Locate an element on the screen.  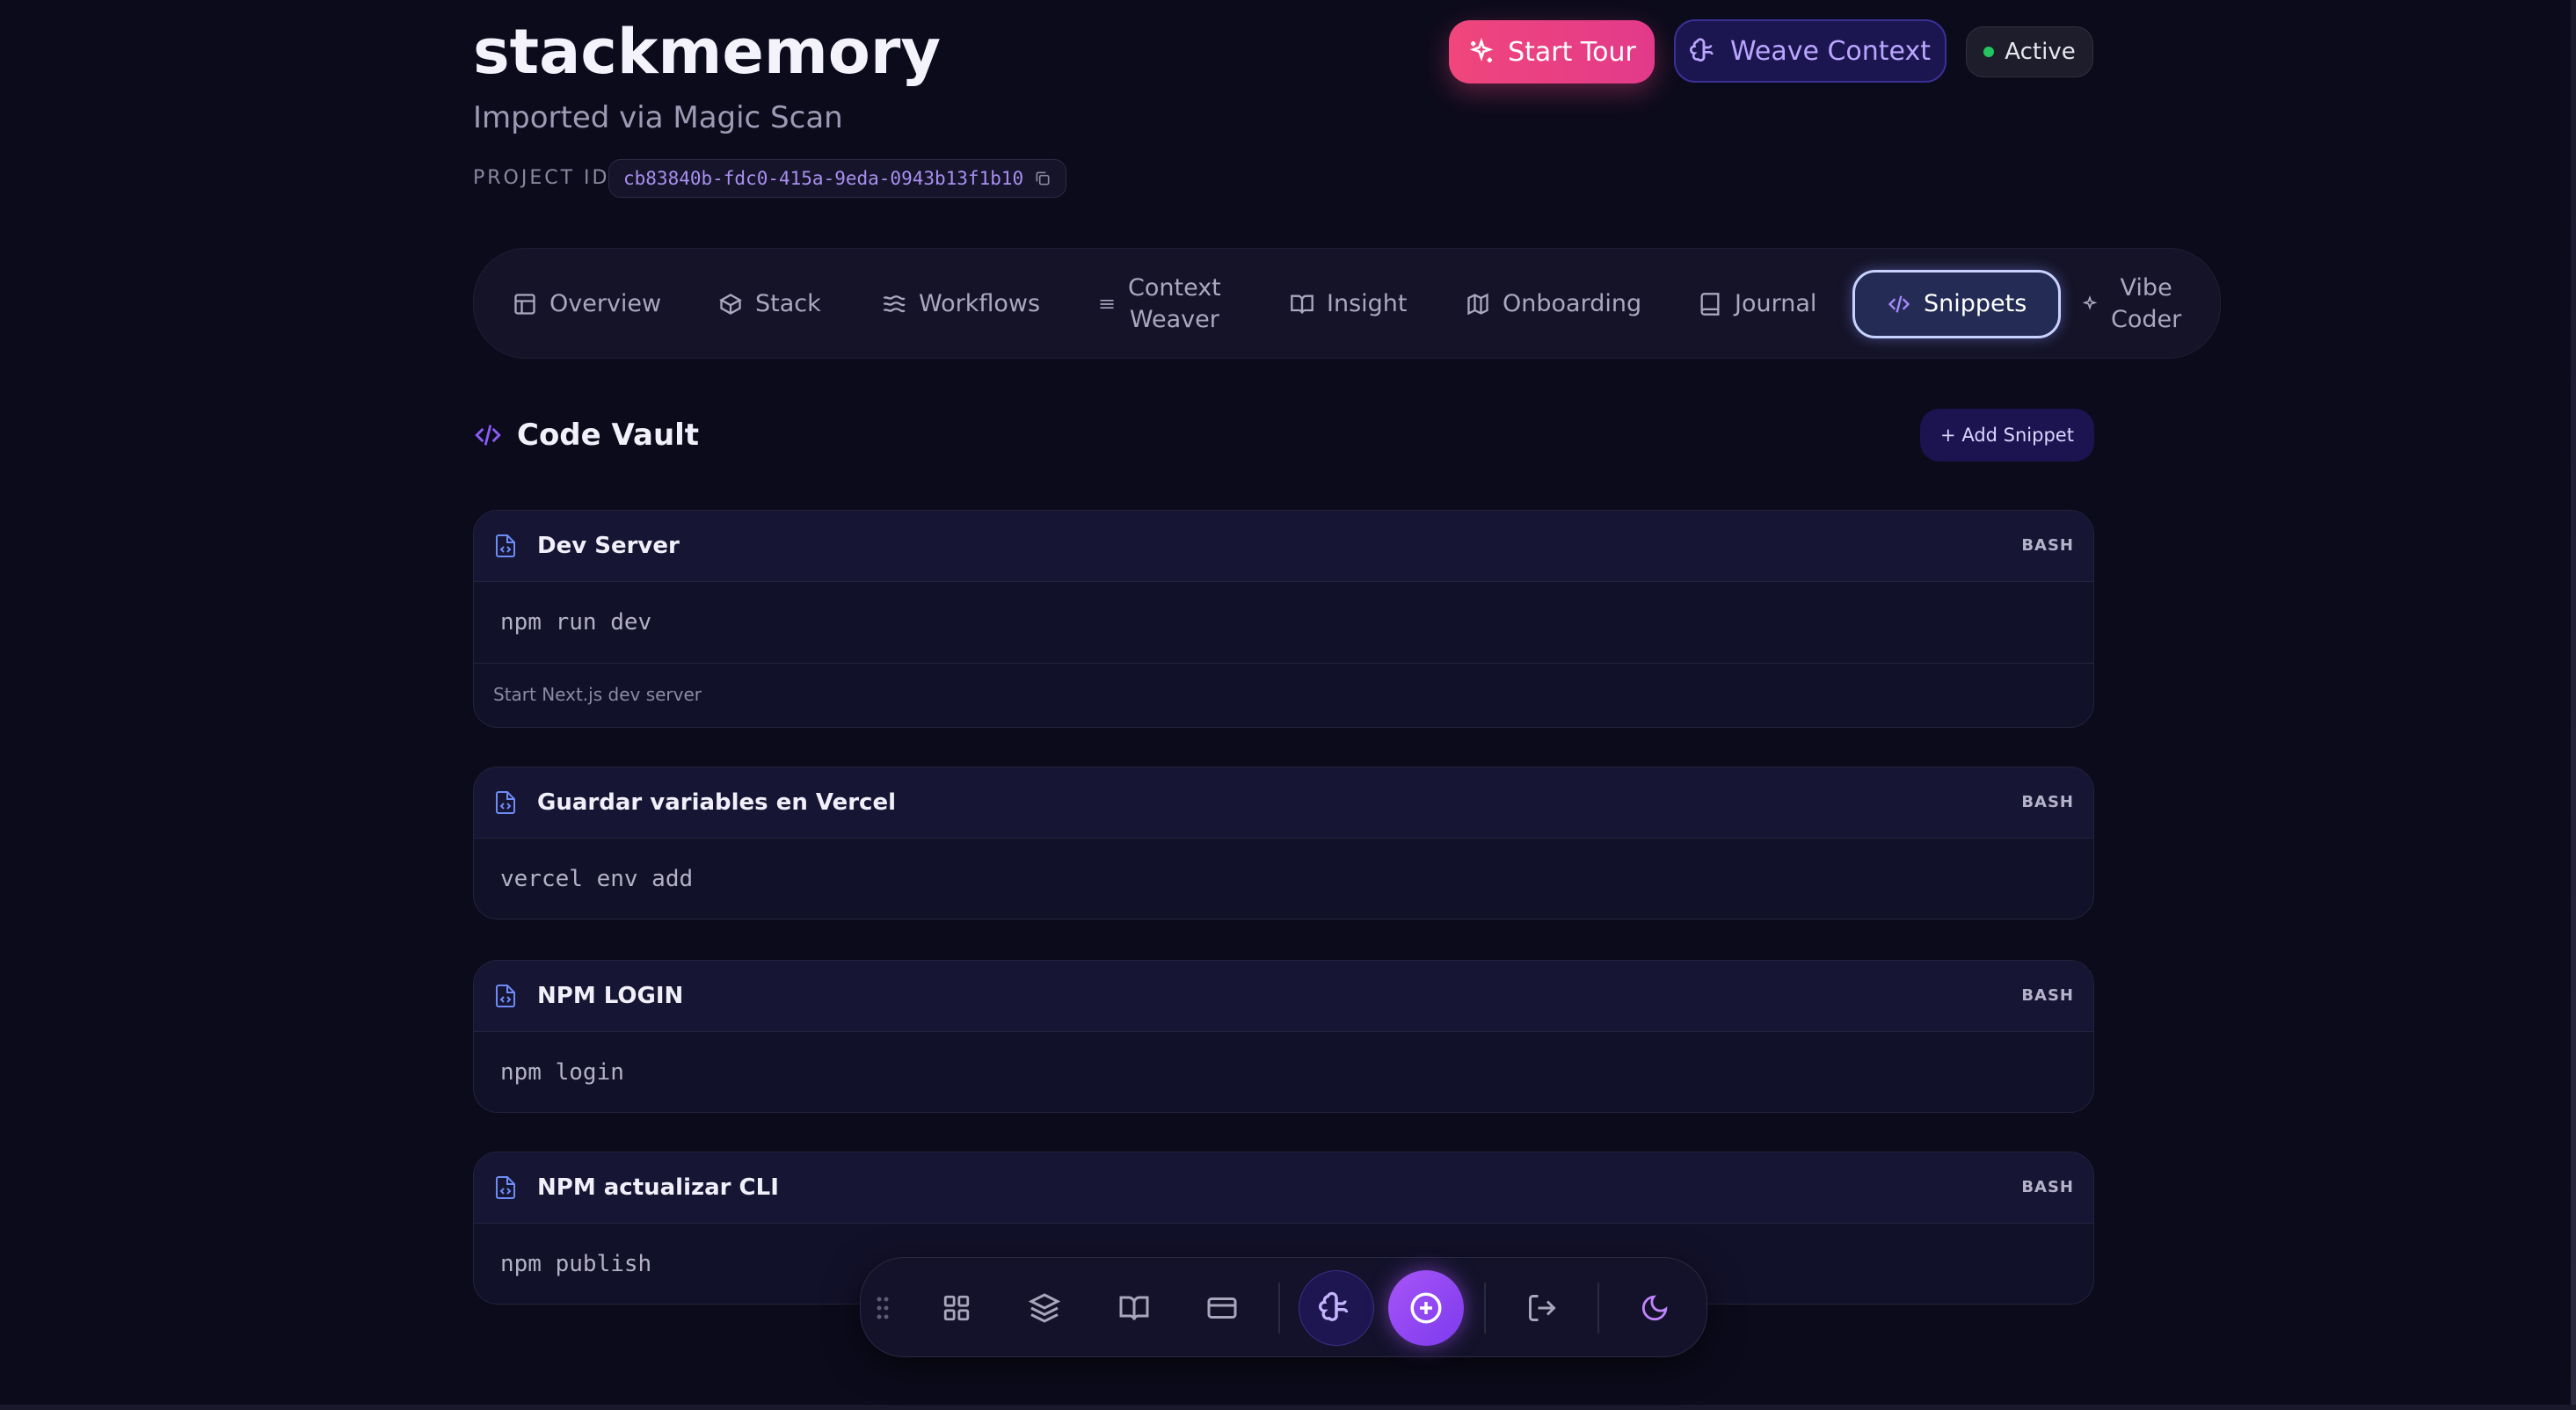
snippet-card: NPM LOGIN BASH npm login is located at coordinates (1283, 1036).